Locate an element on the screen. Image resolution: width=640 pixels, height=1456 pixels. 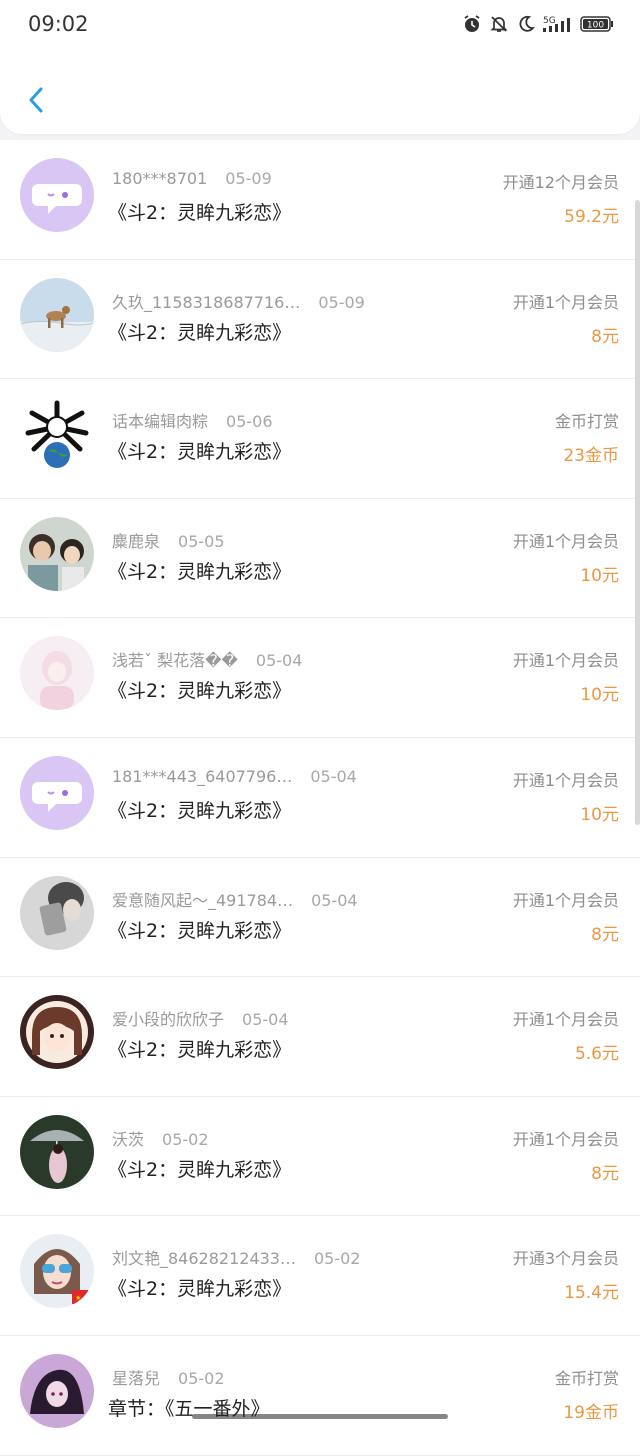
bell-off-icon is located at coordinates (499, 26).